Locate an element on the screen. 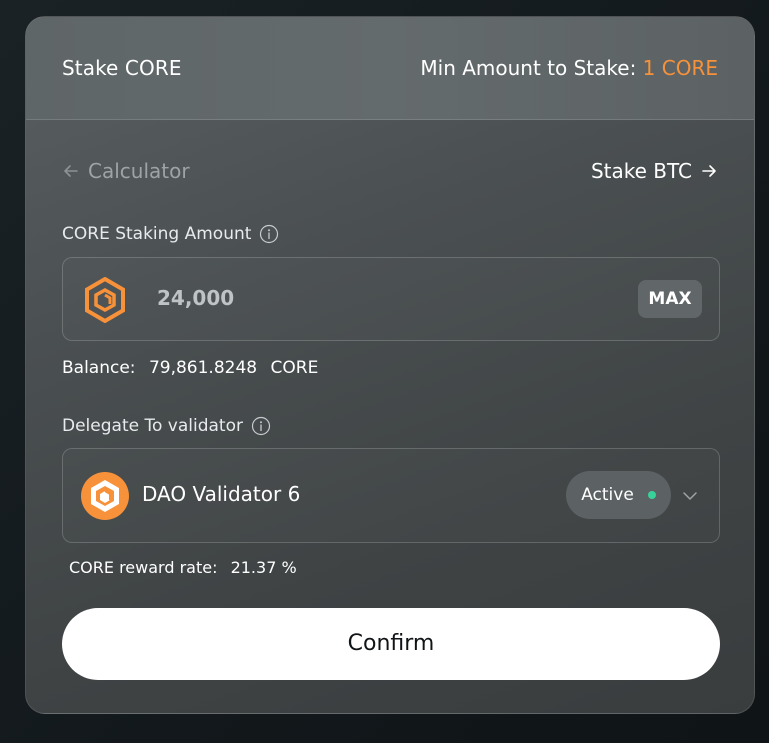 The height and width of the screenshot is (743, 769). stake-btc-label: Stake BTC is located at coordinates (641, 171).